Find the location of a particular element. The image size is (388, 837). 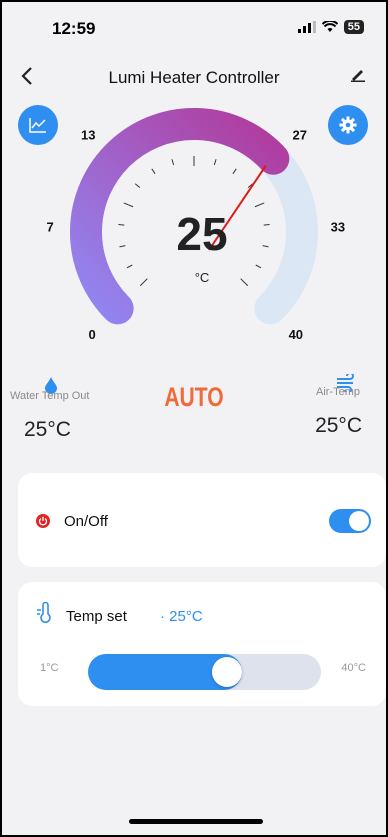

gauge-tick-label: 13 is located at coordinates (88, 134).